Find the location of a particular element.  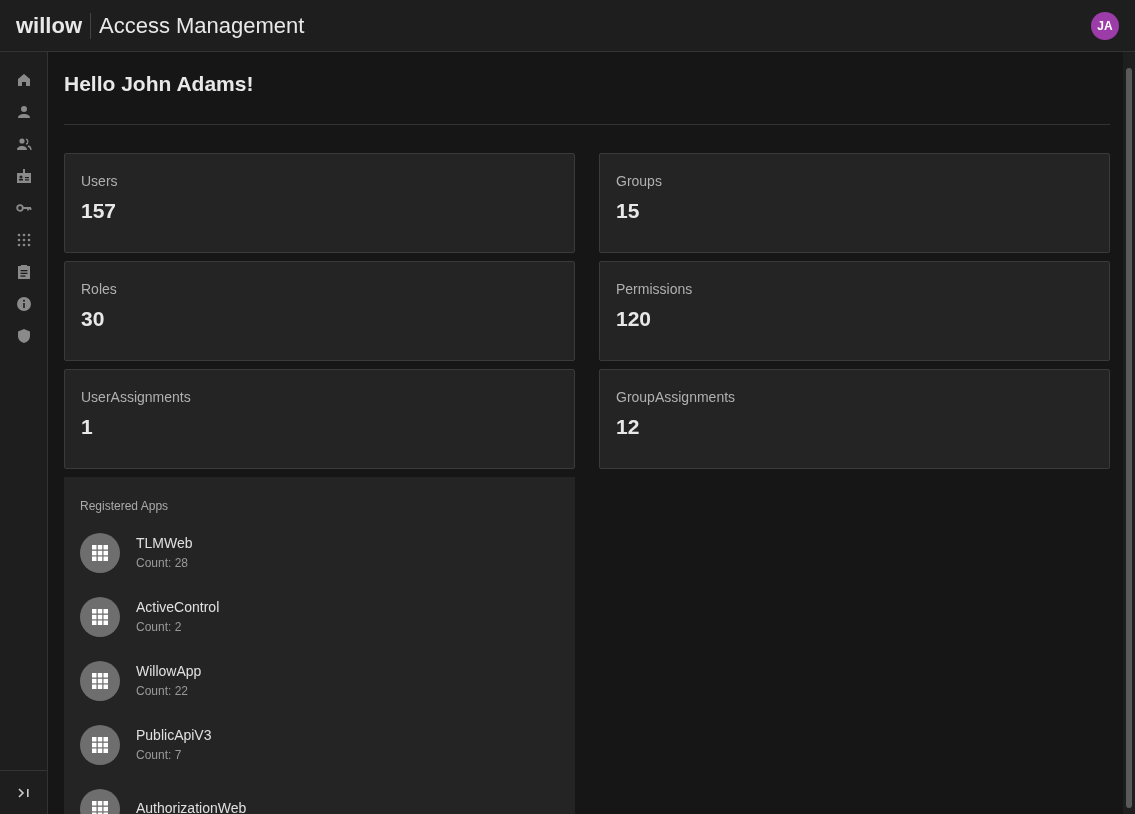

stat-value: 1 is located at coordinates (87, 426).